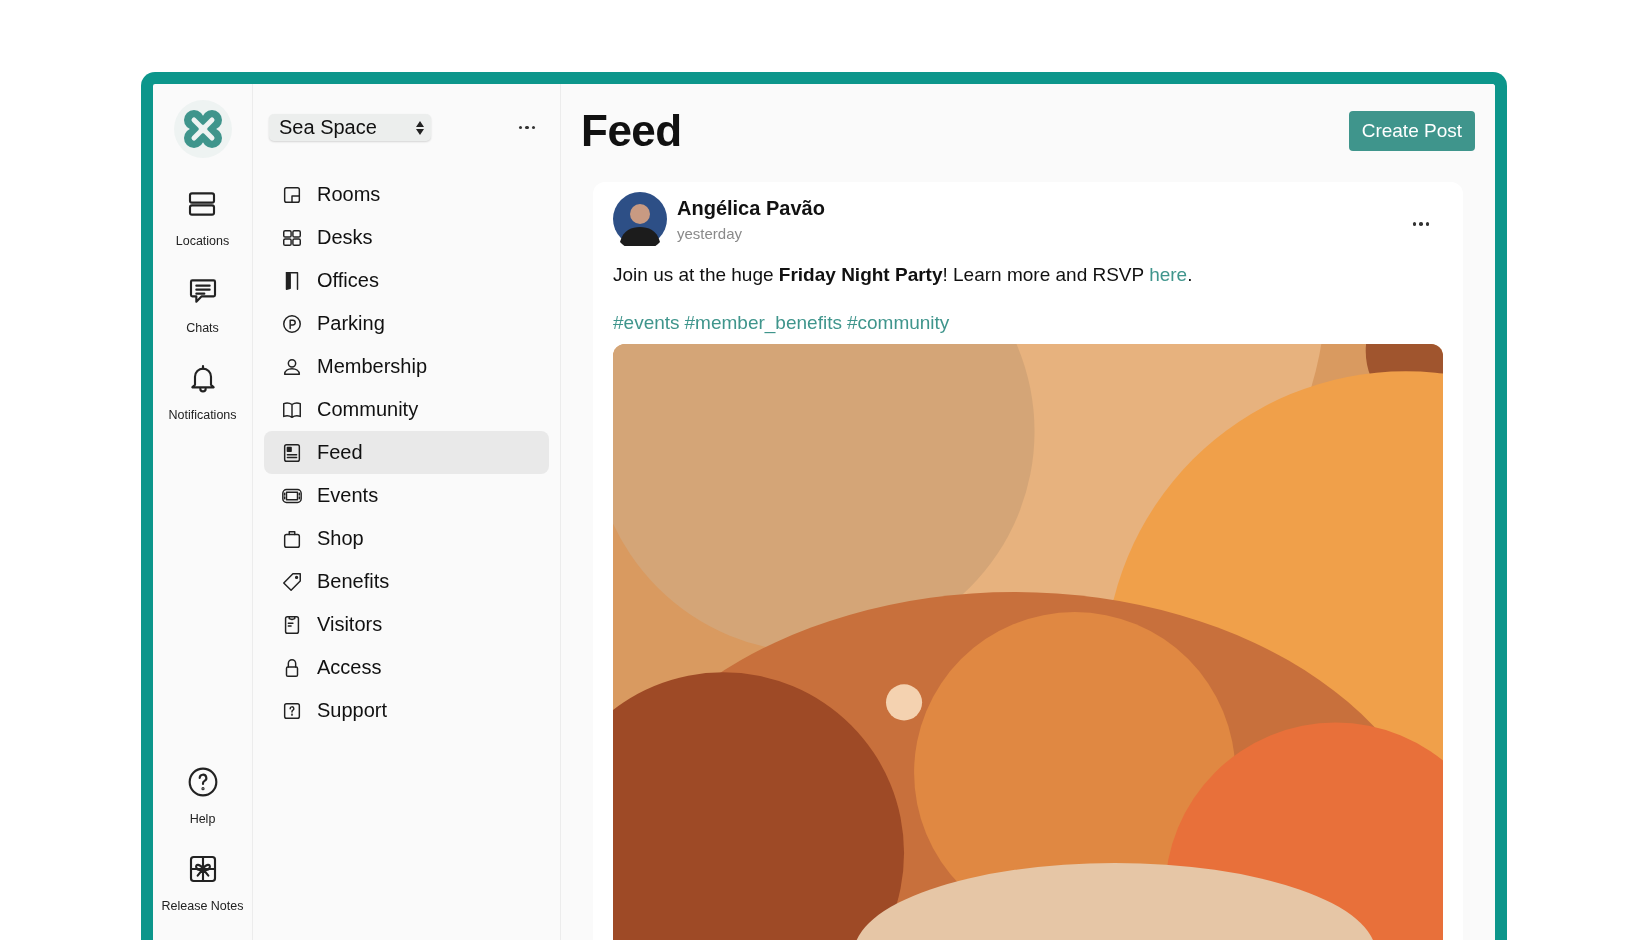 This screenshot has width=1648, height=940. What do you see at coordinates (406, 194) in the screenshot?
I see `nav-item: Rooms` at bounding box center [406, 194].